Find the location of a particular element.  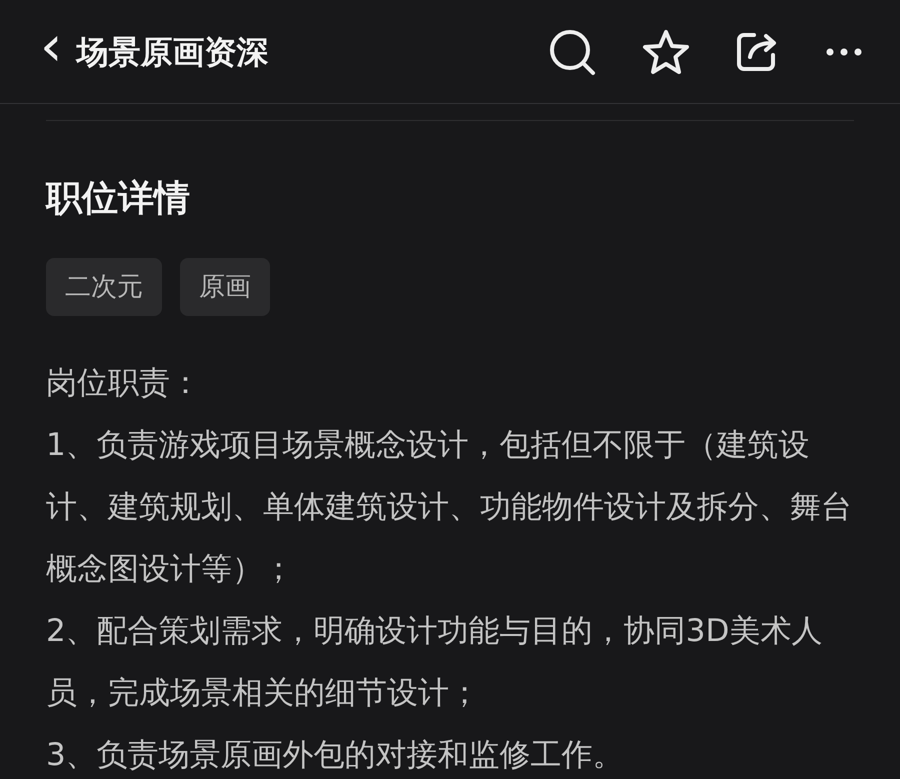

page-title: 场景原画资深 is located at coordinates (172, 52).